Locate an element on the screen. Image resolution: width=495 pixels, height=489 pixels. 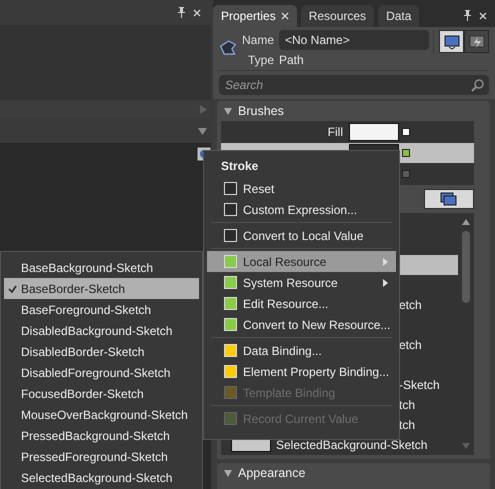
menu-item: BaseBorder-Sketch is located at coordinates (101, 288).